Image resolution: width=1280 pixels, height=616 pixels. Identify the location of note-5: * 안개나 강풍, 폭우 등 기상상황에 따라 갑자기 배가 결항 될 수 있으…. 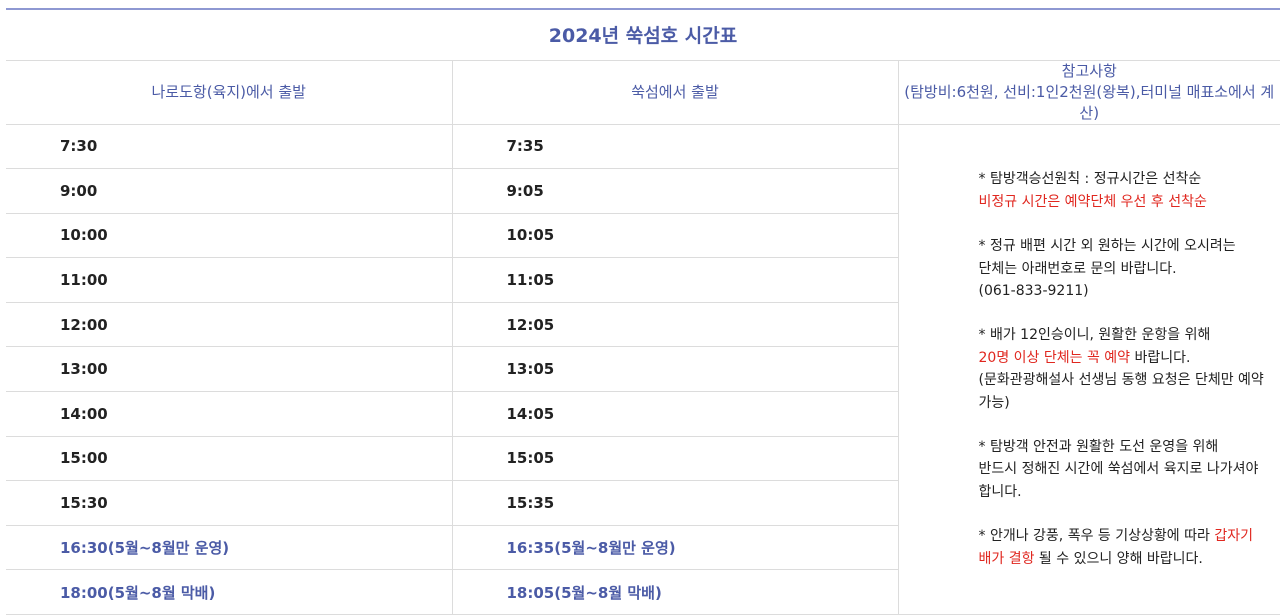
(1129, 547).